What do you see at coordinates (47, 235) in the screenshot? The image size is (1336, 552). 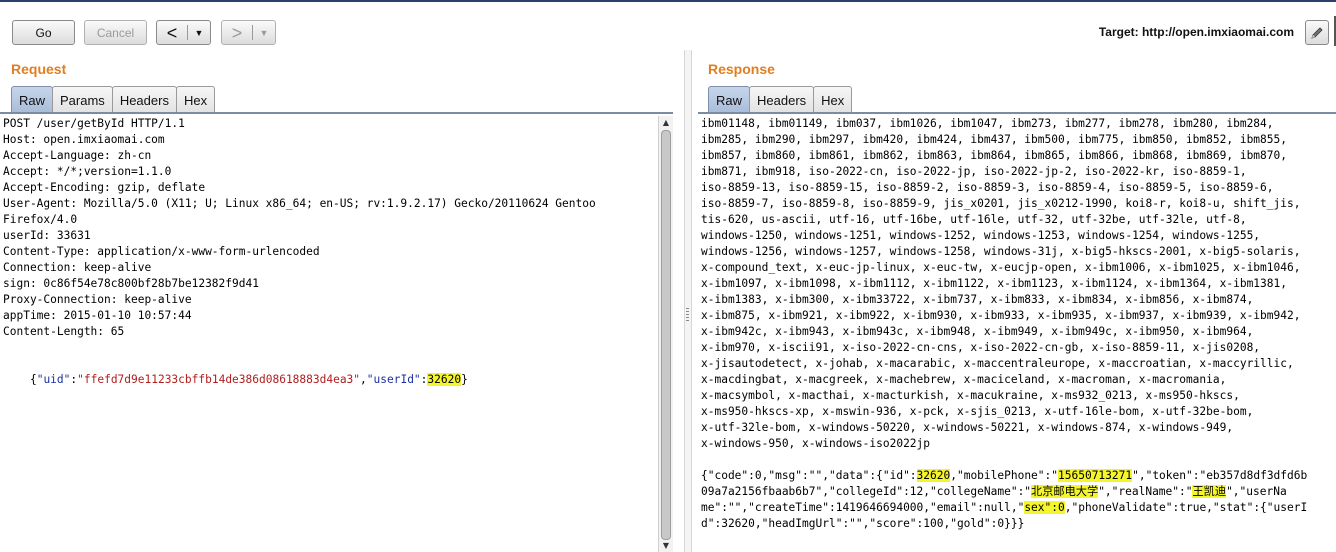 I see `request-line: userId: 33631` at bounding box center [47, 235].